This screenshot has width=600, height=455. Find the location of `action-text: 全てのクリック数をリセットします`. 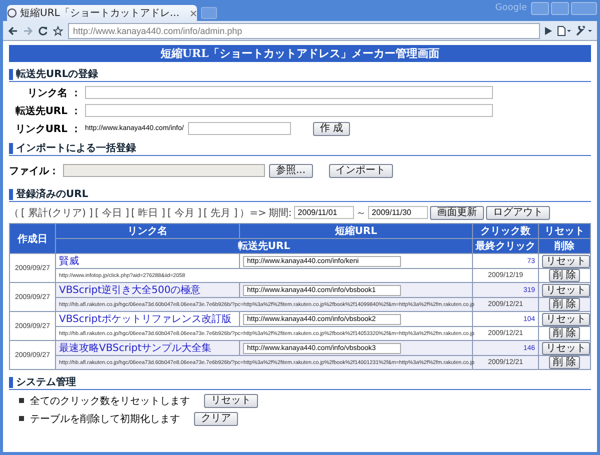

action-text: 全てのクリック数をリセットします is located at coordinates (110, 401).